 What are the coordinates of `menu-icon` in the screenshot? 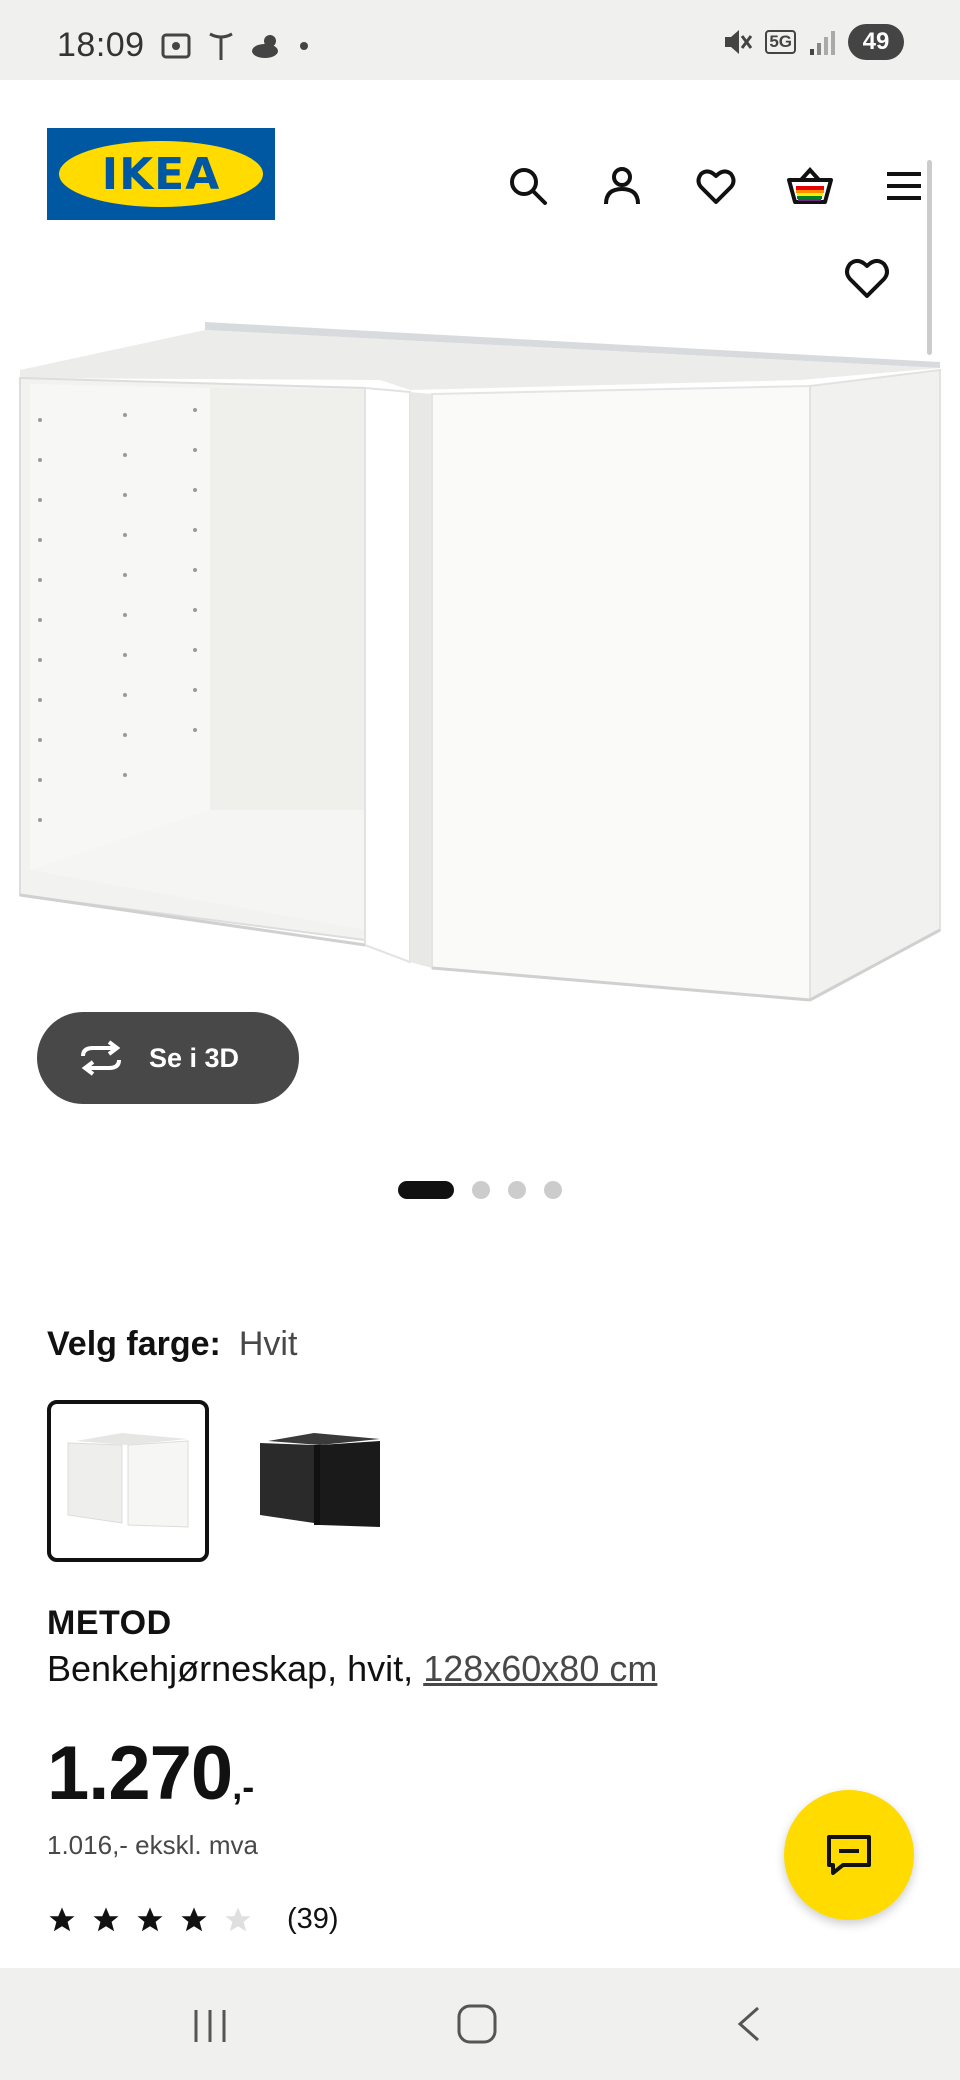 It's located at (904, 186).